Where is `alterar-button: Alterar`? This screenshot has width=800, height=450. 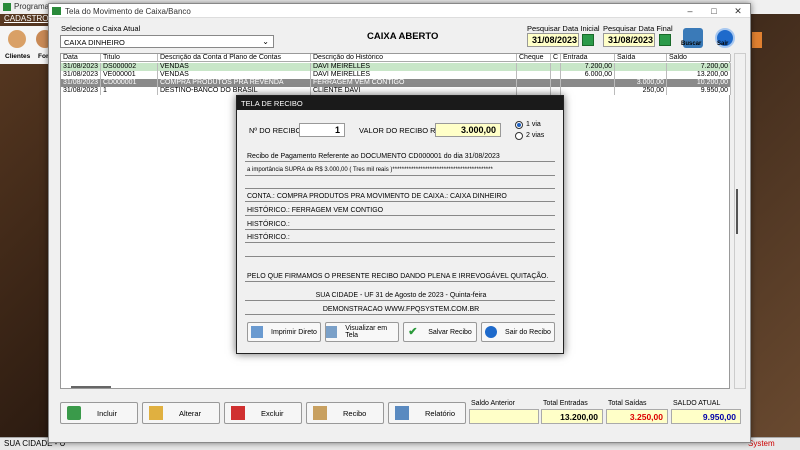
alterar-button: Alterar is located at coordinates (181, 413).